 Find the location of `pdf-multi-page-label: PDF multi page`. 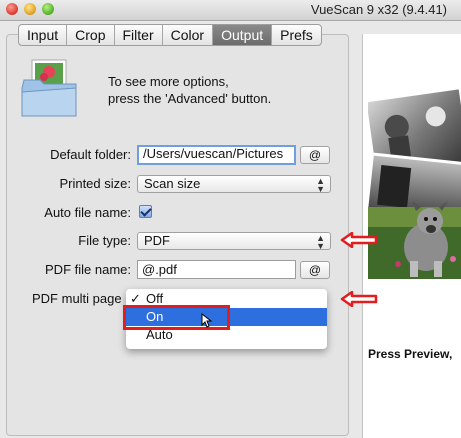

pdf-multi-page-label: PDF multi page is located at coordinates (77, 298).